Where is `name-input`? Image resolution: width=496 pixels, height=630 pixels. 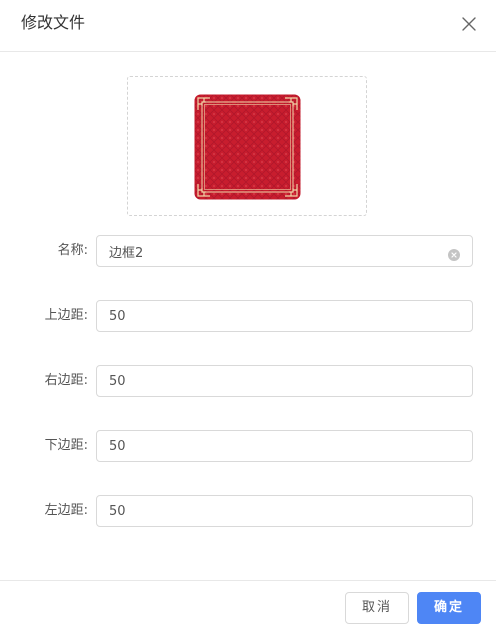
name-input is located at coordinates (284, 251).